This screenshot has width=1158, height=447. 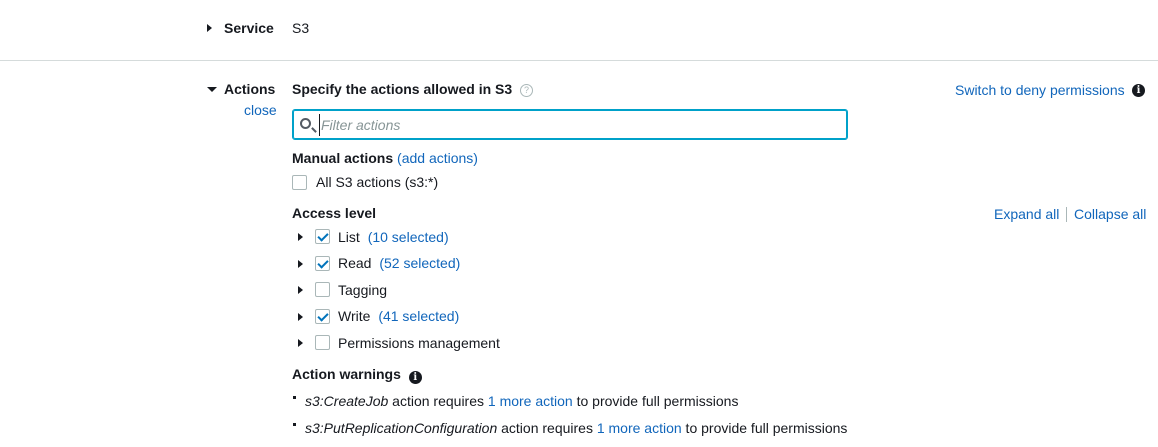 What do you see at coordinates (349, 237) in the screenshot?
I see `access-level-name: List` at bounding box center [349, 237].